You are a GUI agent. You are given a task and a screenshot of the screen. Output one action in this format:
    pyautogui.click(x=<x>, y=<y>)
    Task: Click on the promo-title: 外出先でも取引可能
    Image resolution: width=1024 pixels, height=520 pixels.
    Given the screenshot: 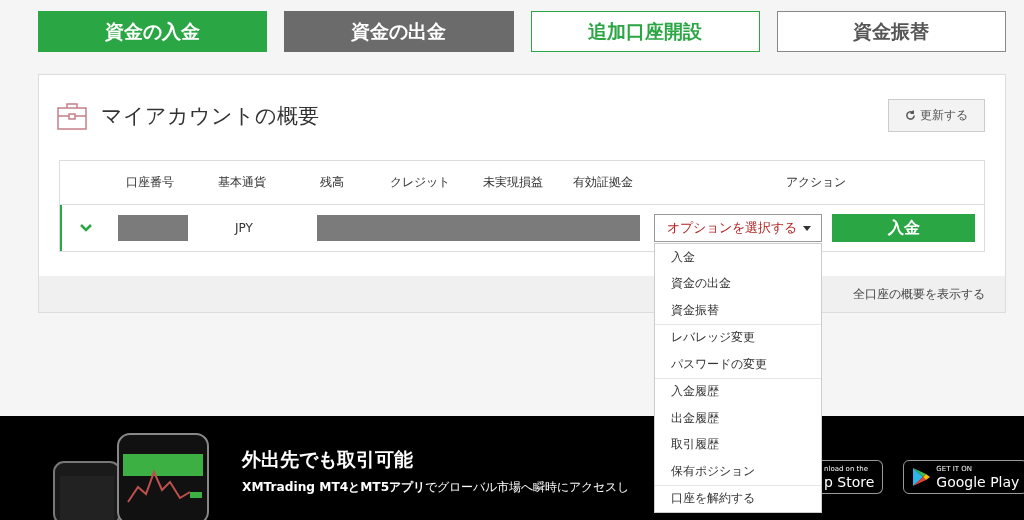 What is the action you would take?
    pyautogui.click(x=328, y=459)
    